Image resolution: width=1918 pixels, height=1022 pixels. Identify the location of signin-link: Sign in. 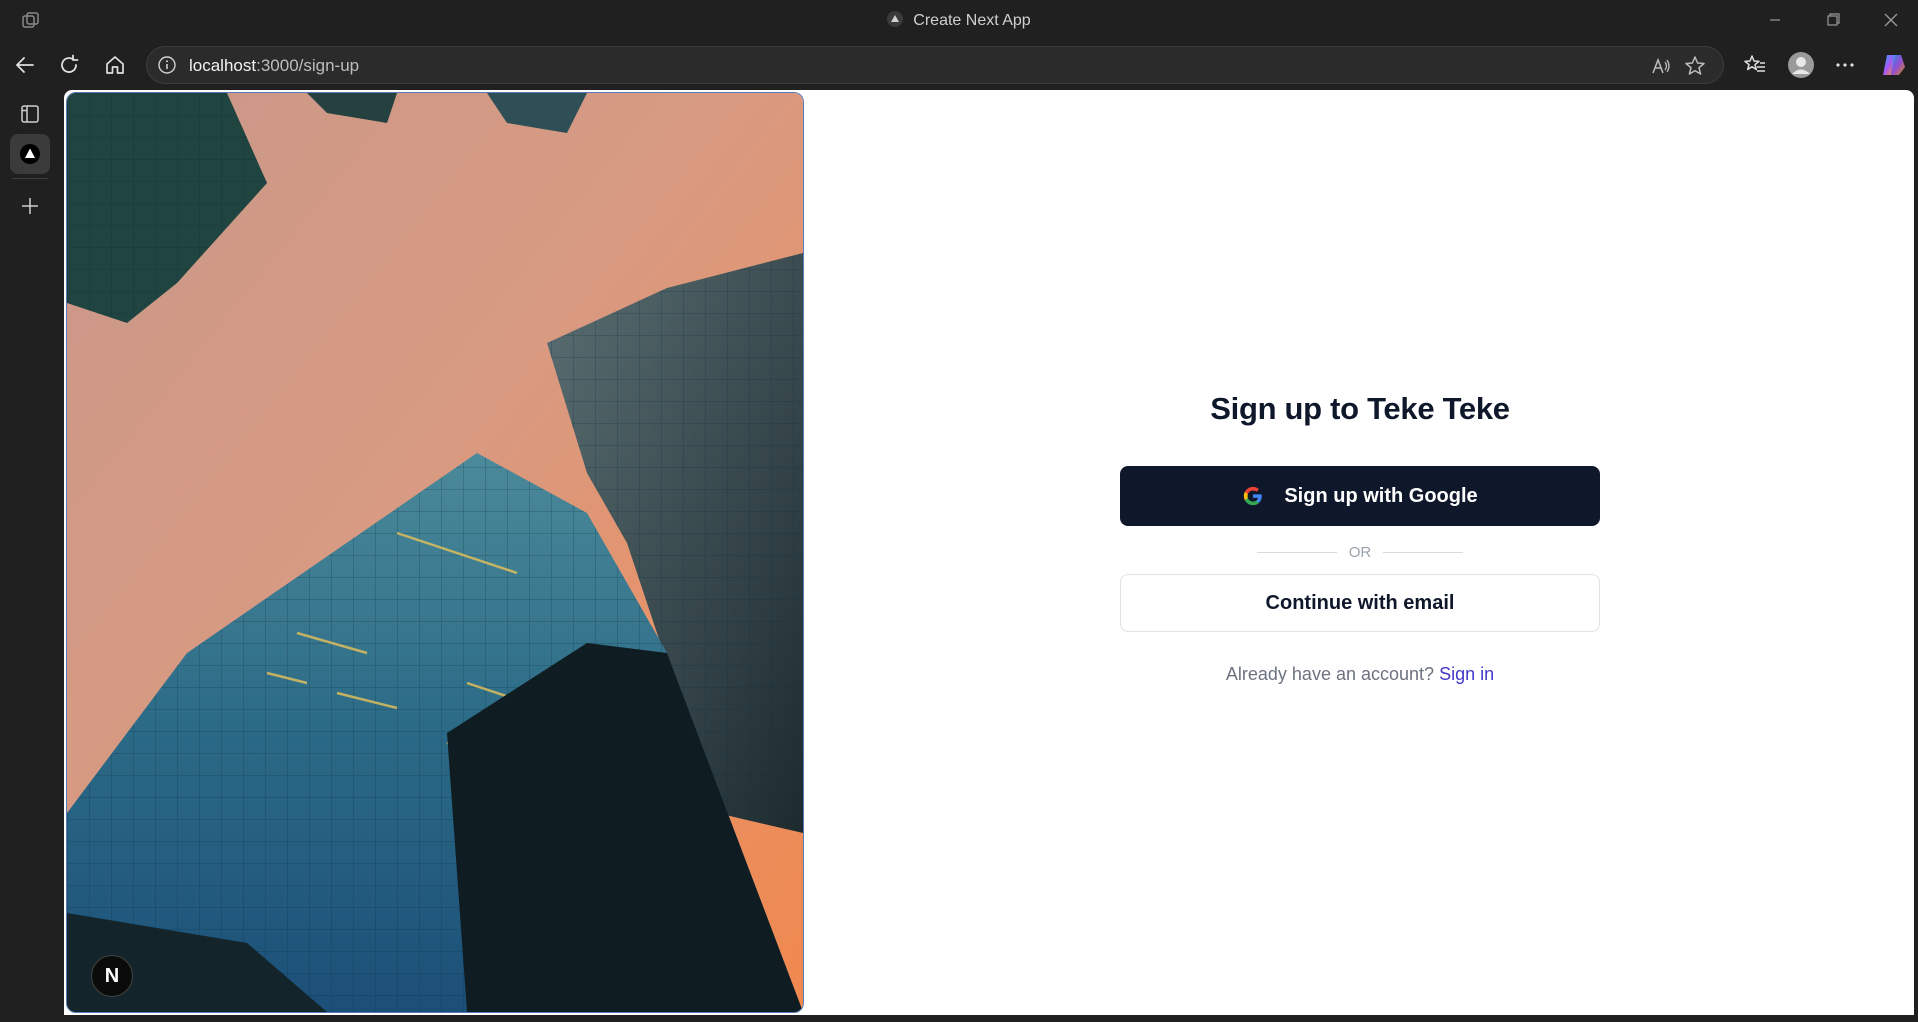
(1466, 674).